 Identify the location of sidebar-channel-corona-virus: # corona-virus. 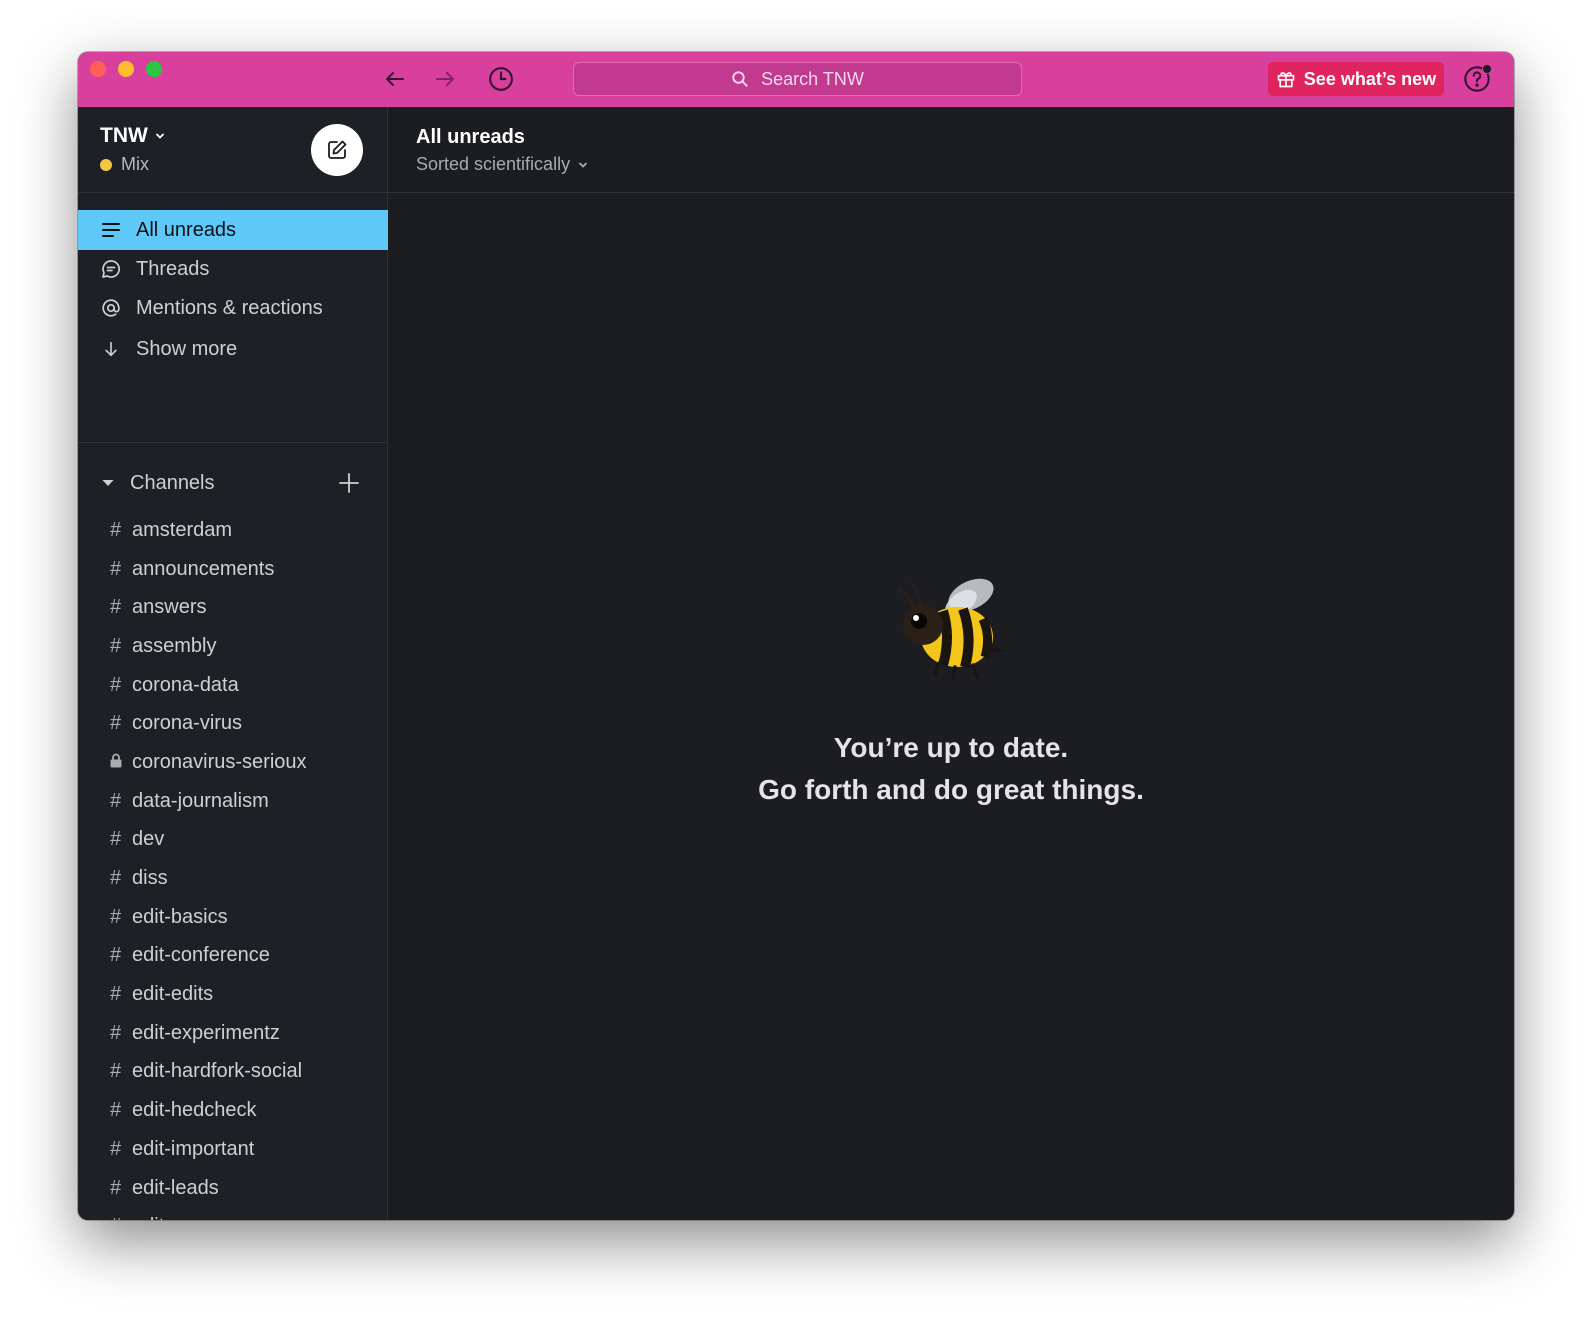
(233, 723).